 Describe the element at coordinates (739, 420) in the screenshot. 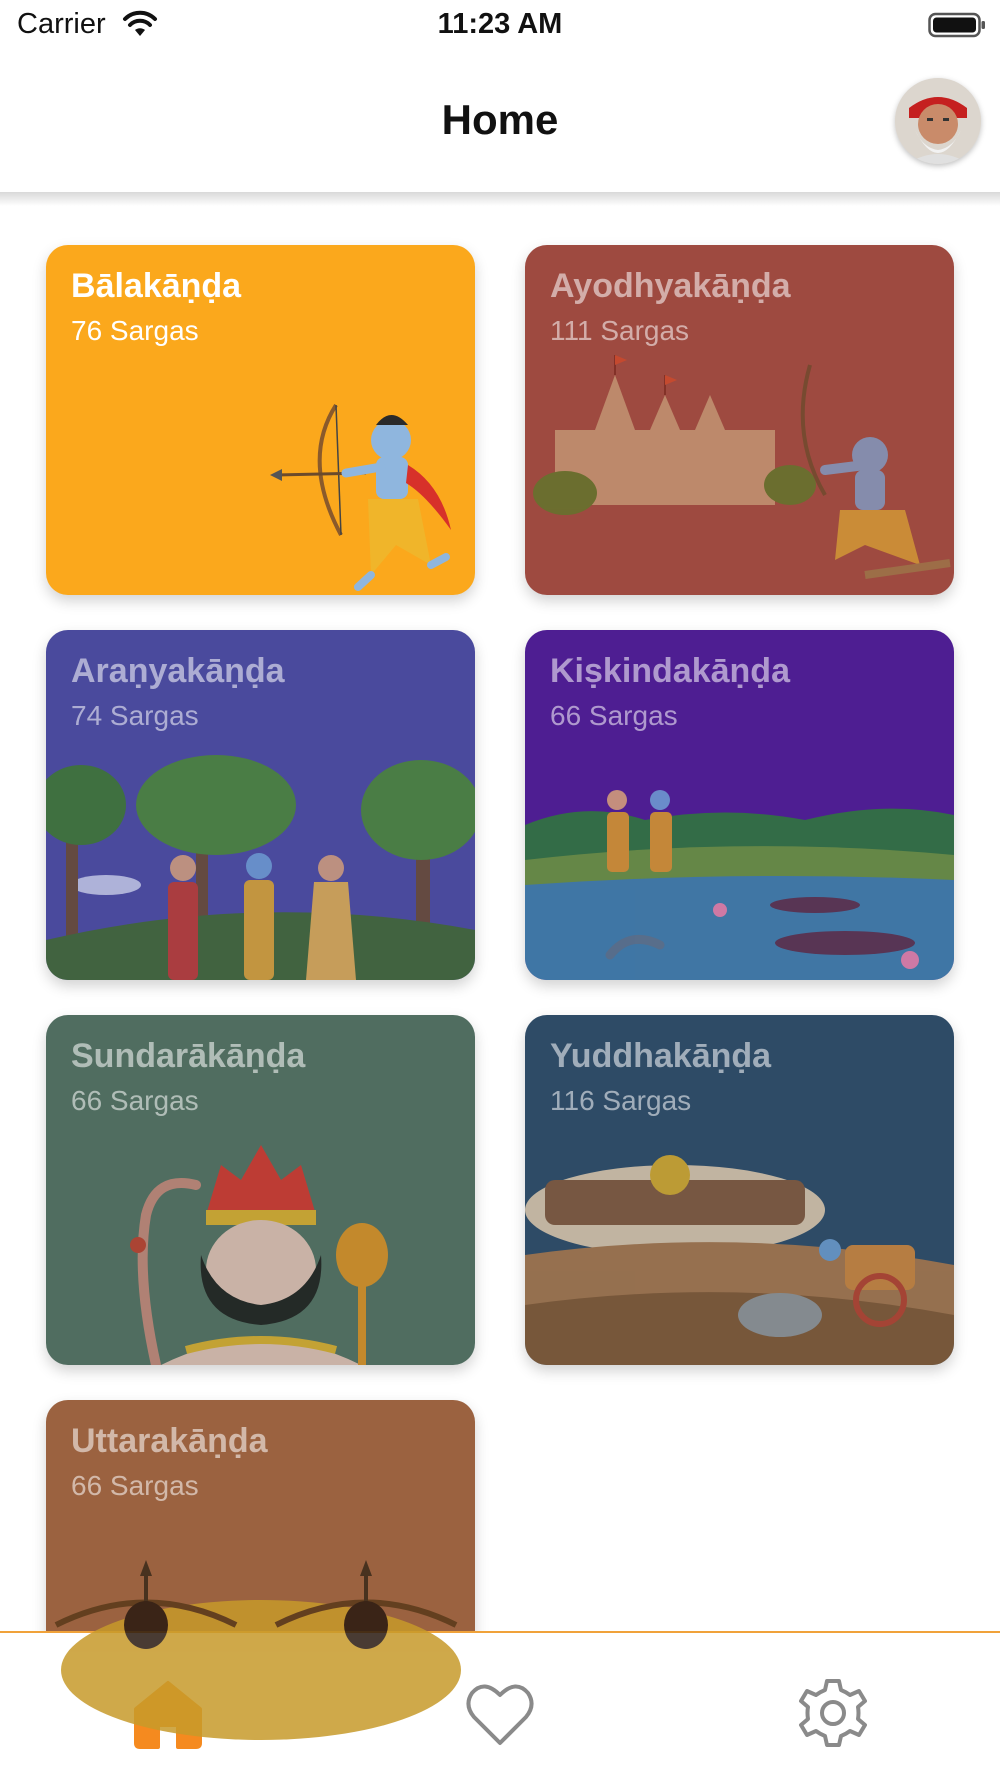

I see `kanda-card-ayodhyakanda: Ayodhyakāṇḍa 111 Sargas` at that location.